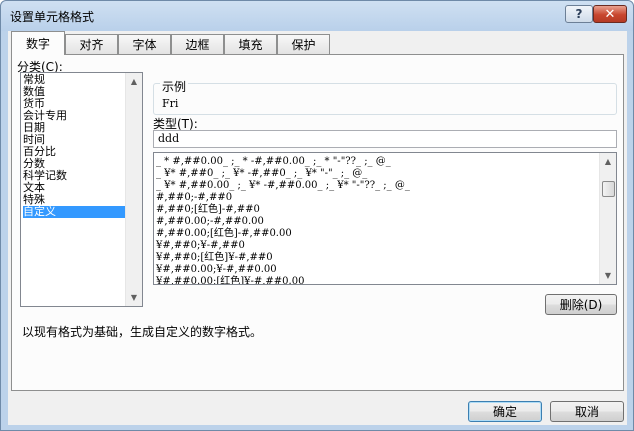 This screenshot has height=431, width=634. I want to click on list-item: #,##0;-#,##0, so click(194, 198).